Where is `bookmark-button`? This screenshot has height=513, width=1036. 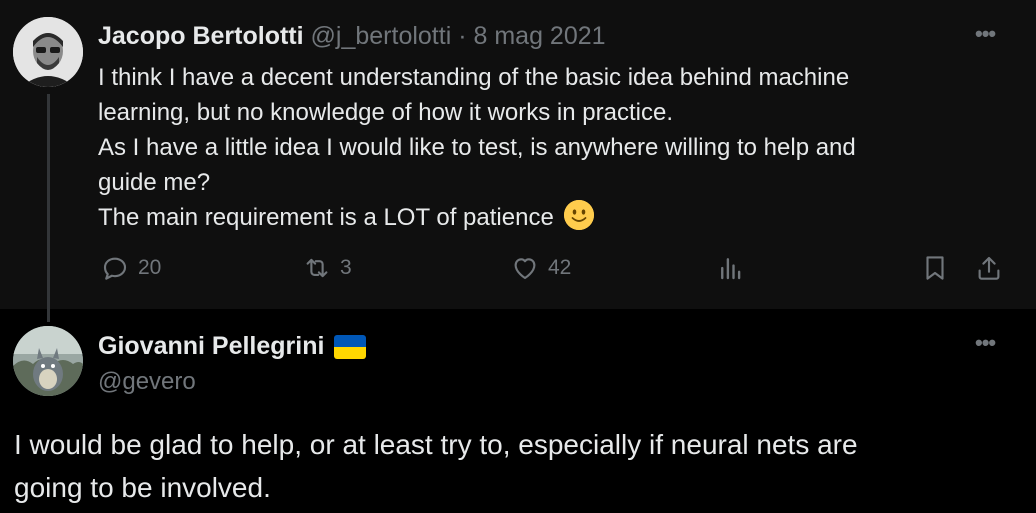 bookmark-button is located at coordinates (935, 268).